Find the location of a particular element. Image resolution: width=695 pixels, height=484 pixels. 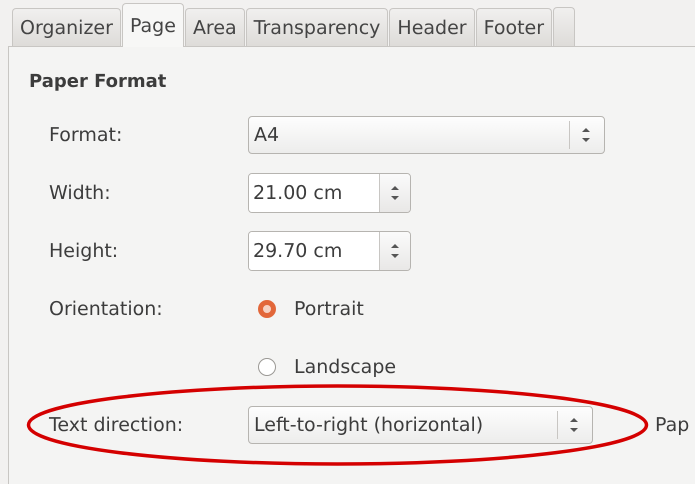

field-label: Orientation: is located at coordinates (106, 309).